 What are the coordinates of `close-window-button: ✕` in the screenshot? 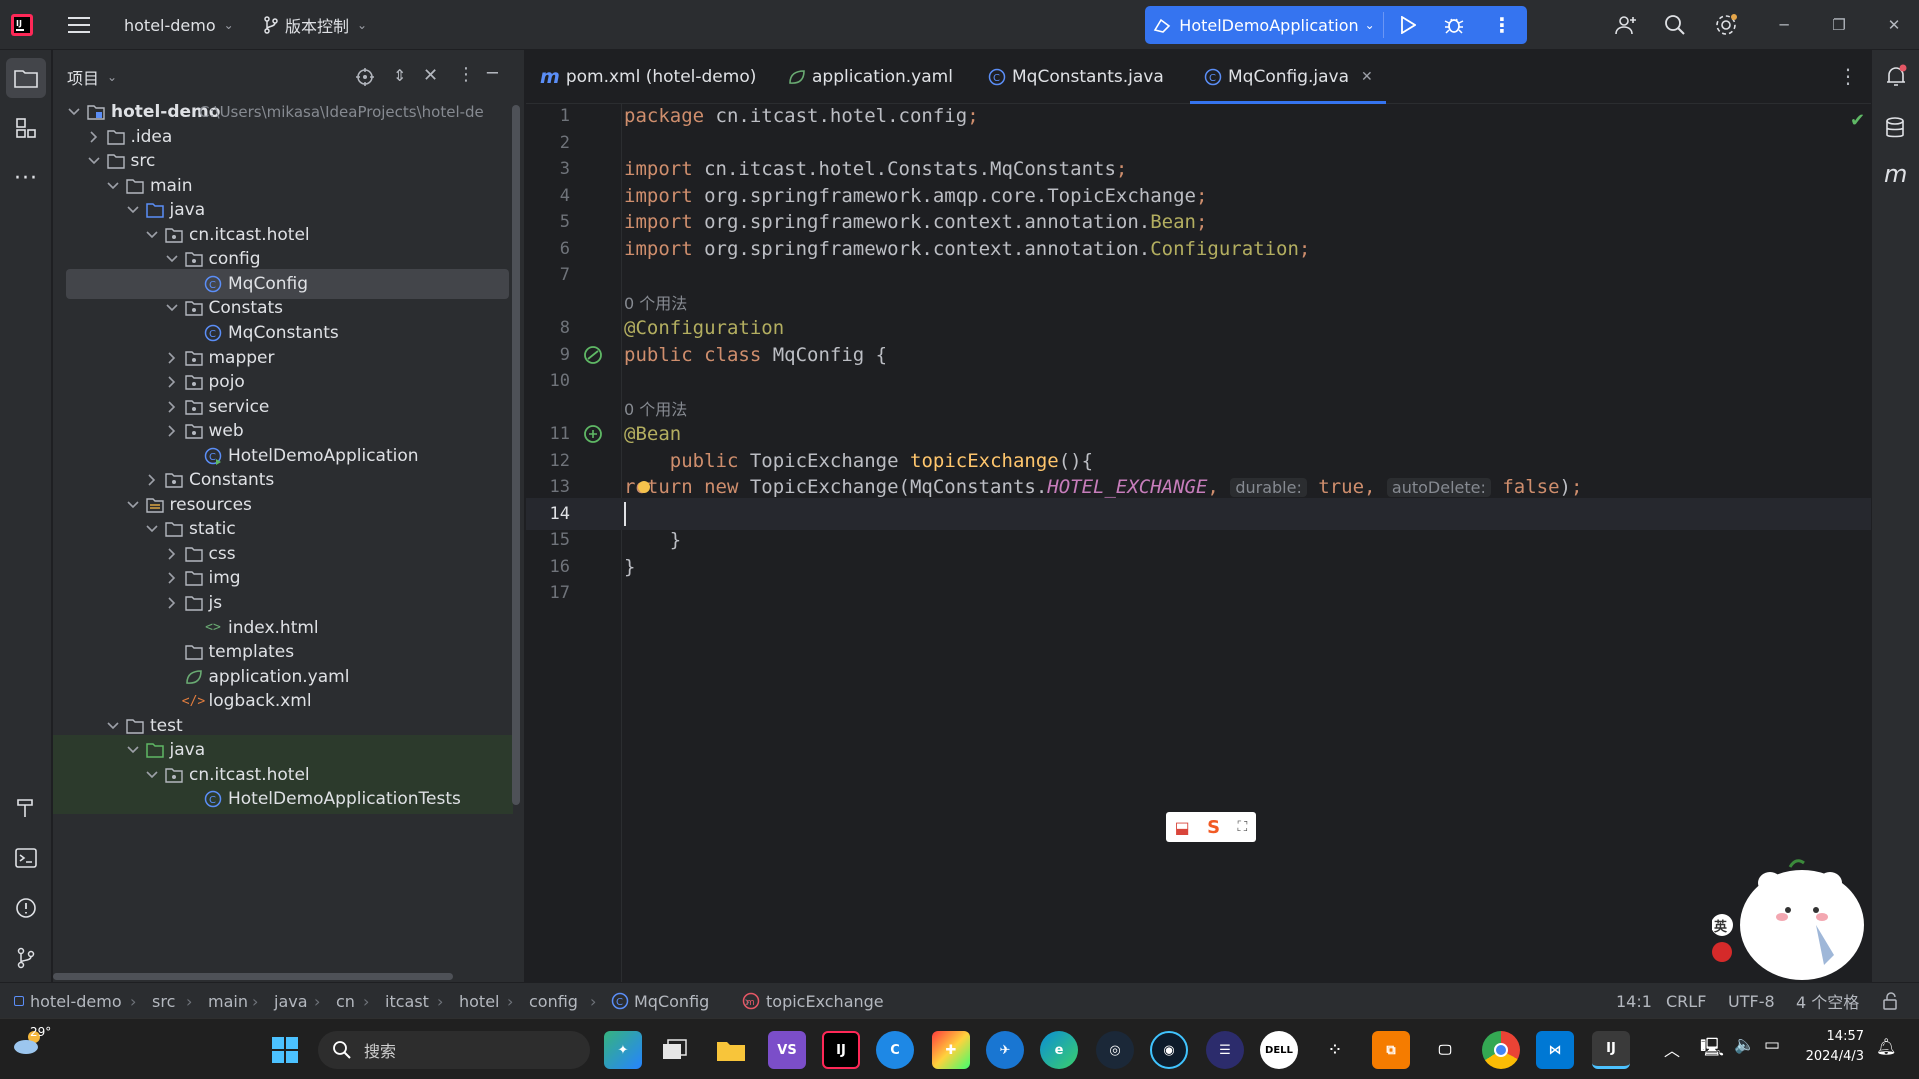 It's located at (1894, 25).